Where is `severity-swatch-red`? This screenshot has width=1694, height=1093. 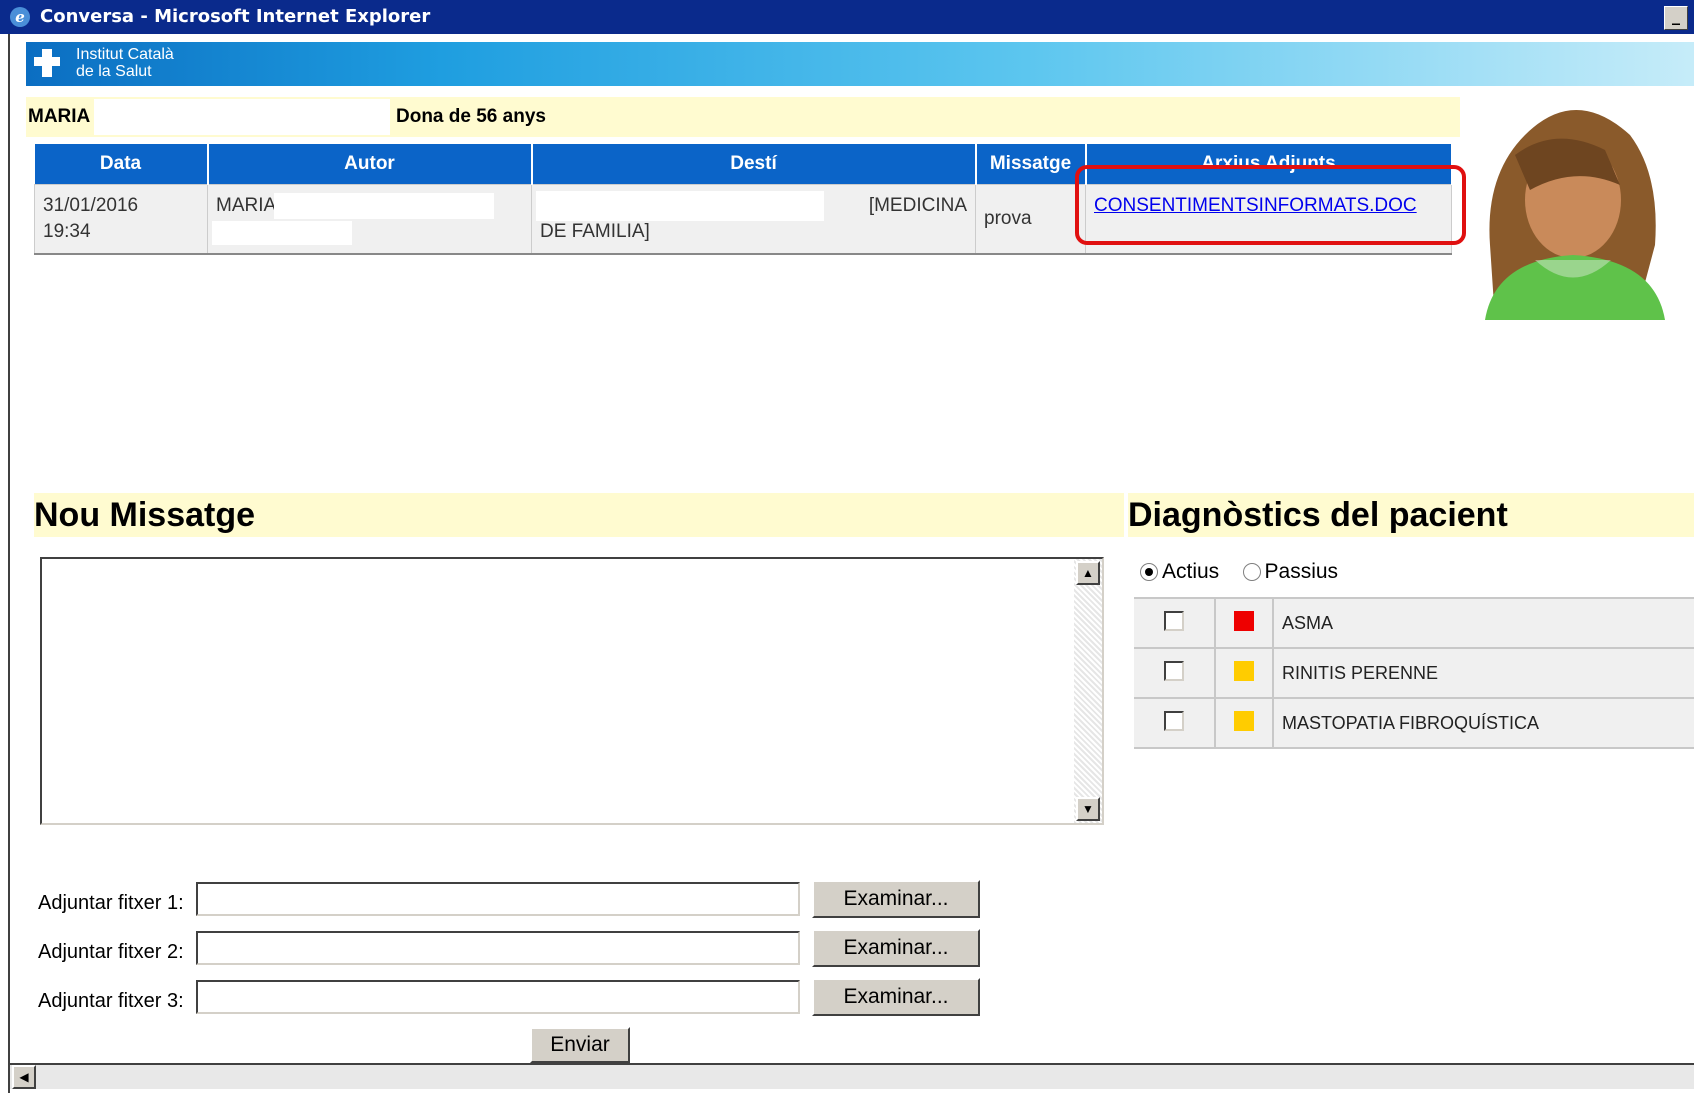
severity-swatch-red is located at coordinates (1244, 620).